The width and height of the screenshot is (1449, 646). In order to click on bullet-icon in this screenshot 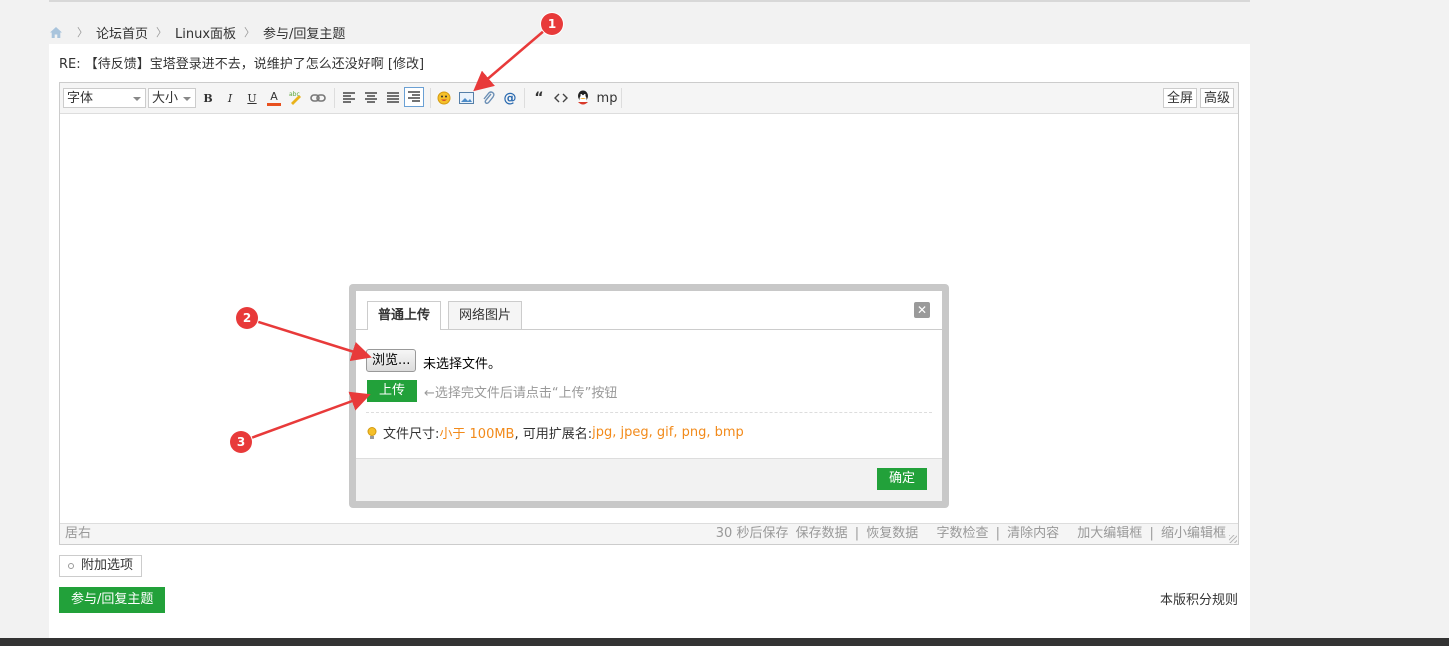, I will do `click(71, 566)`.